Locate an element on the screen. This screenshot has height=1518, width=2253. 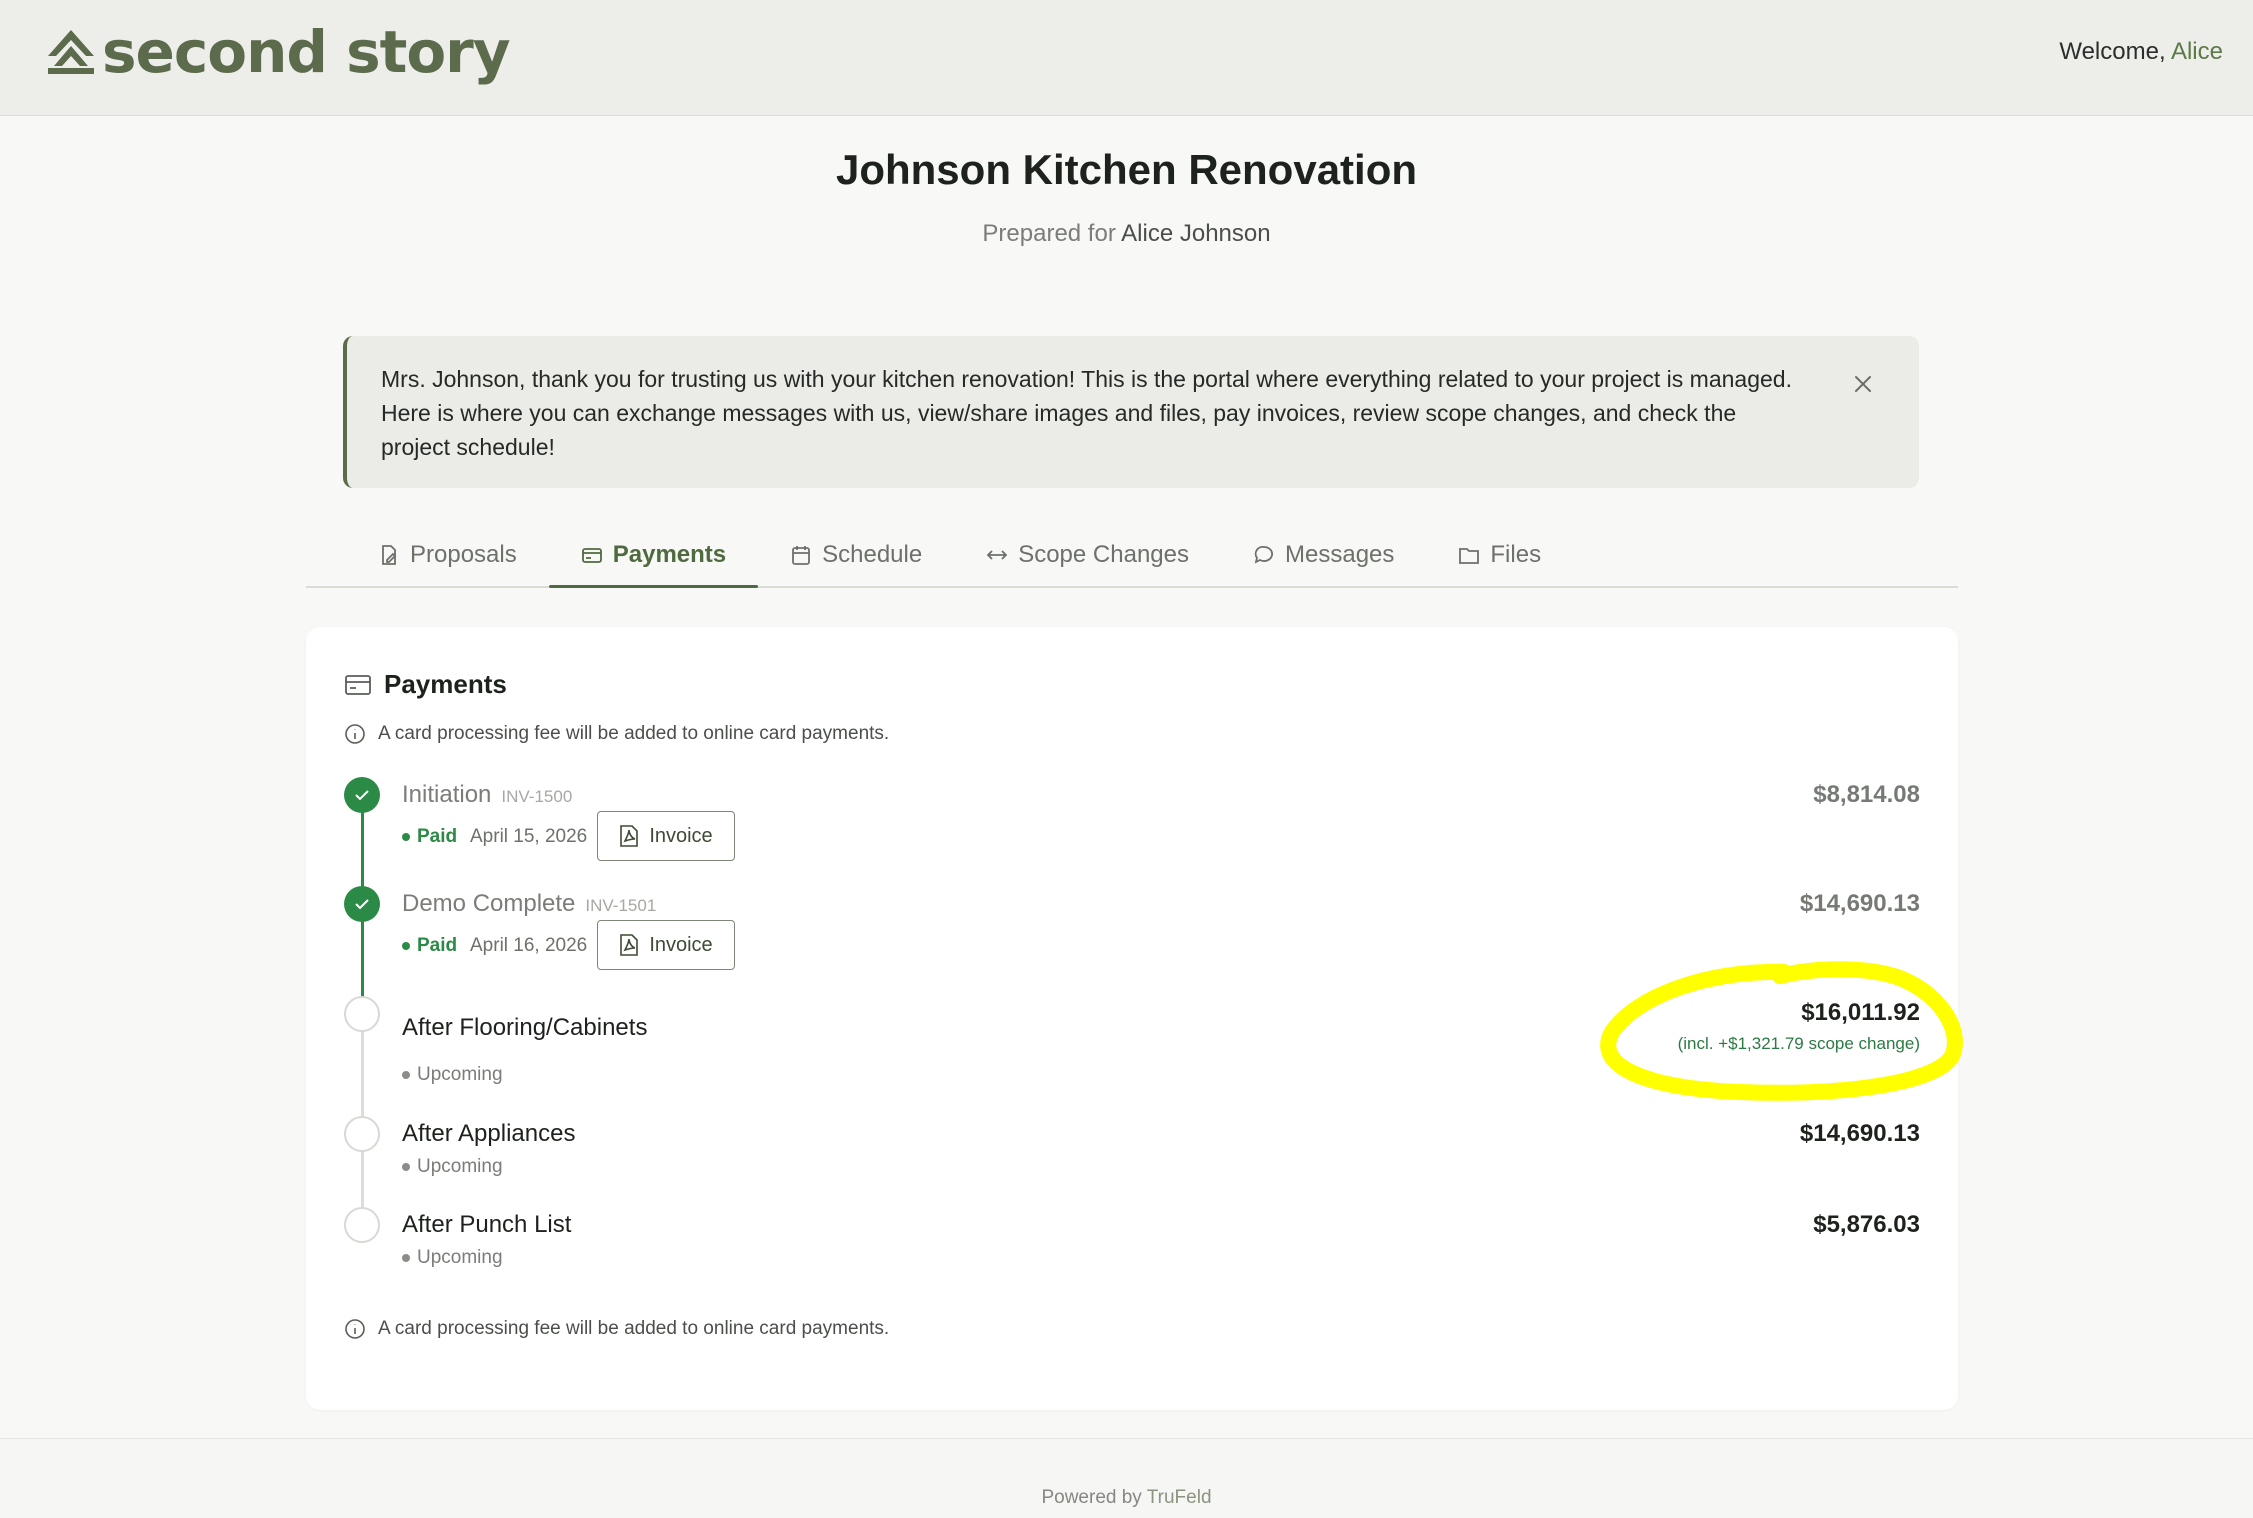
invoice-code: INV-1500 is located at coordinates (537, 796).